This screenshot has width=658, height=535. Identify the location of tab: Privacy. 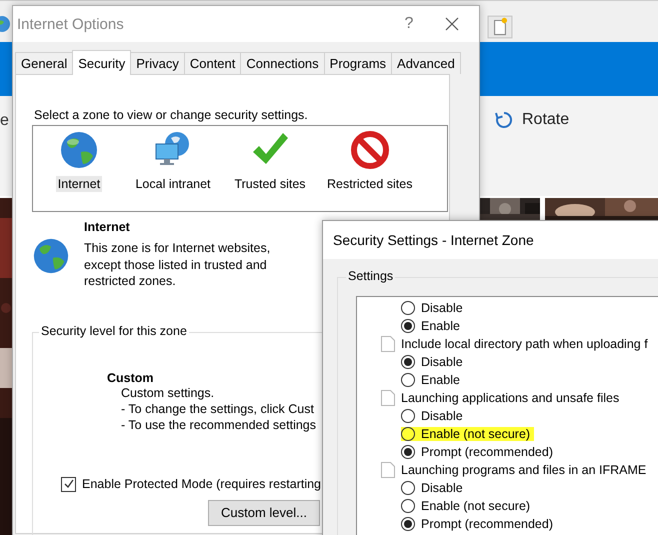
(157, 63).